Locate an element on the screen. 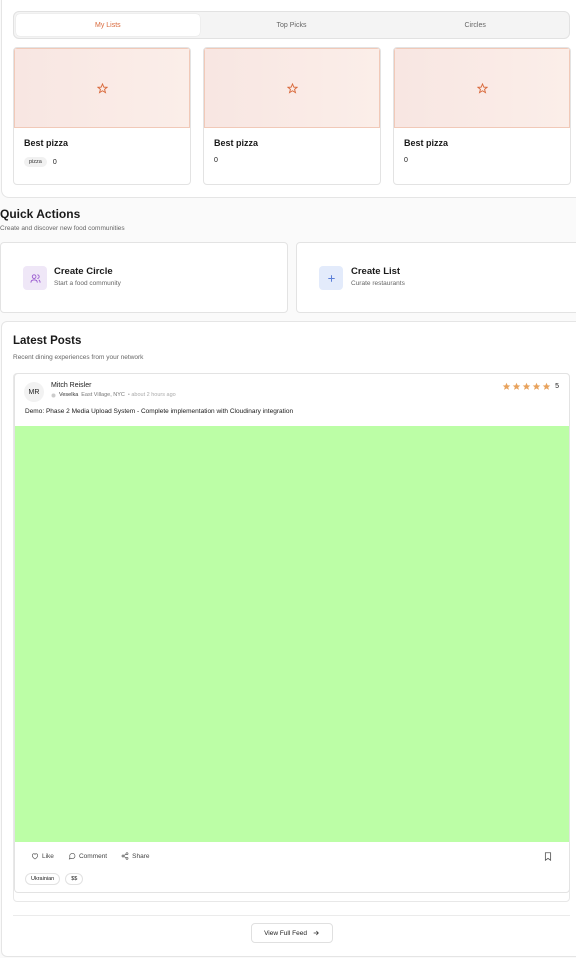 The image size is (576, 958). create-circle-label: Create Circle is located at coordinates (83, 271).